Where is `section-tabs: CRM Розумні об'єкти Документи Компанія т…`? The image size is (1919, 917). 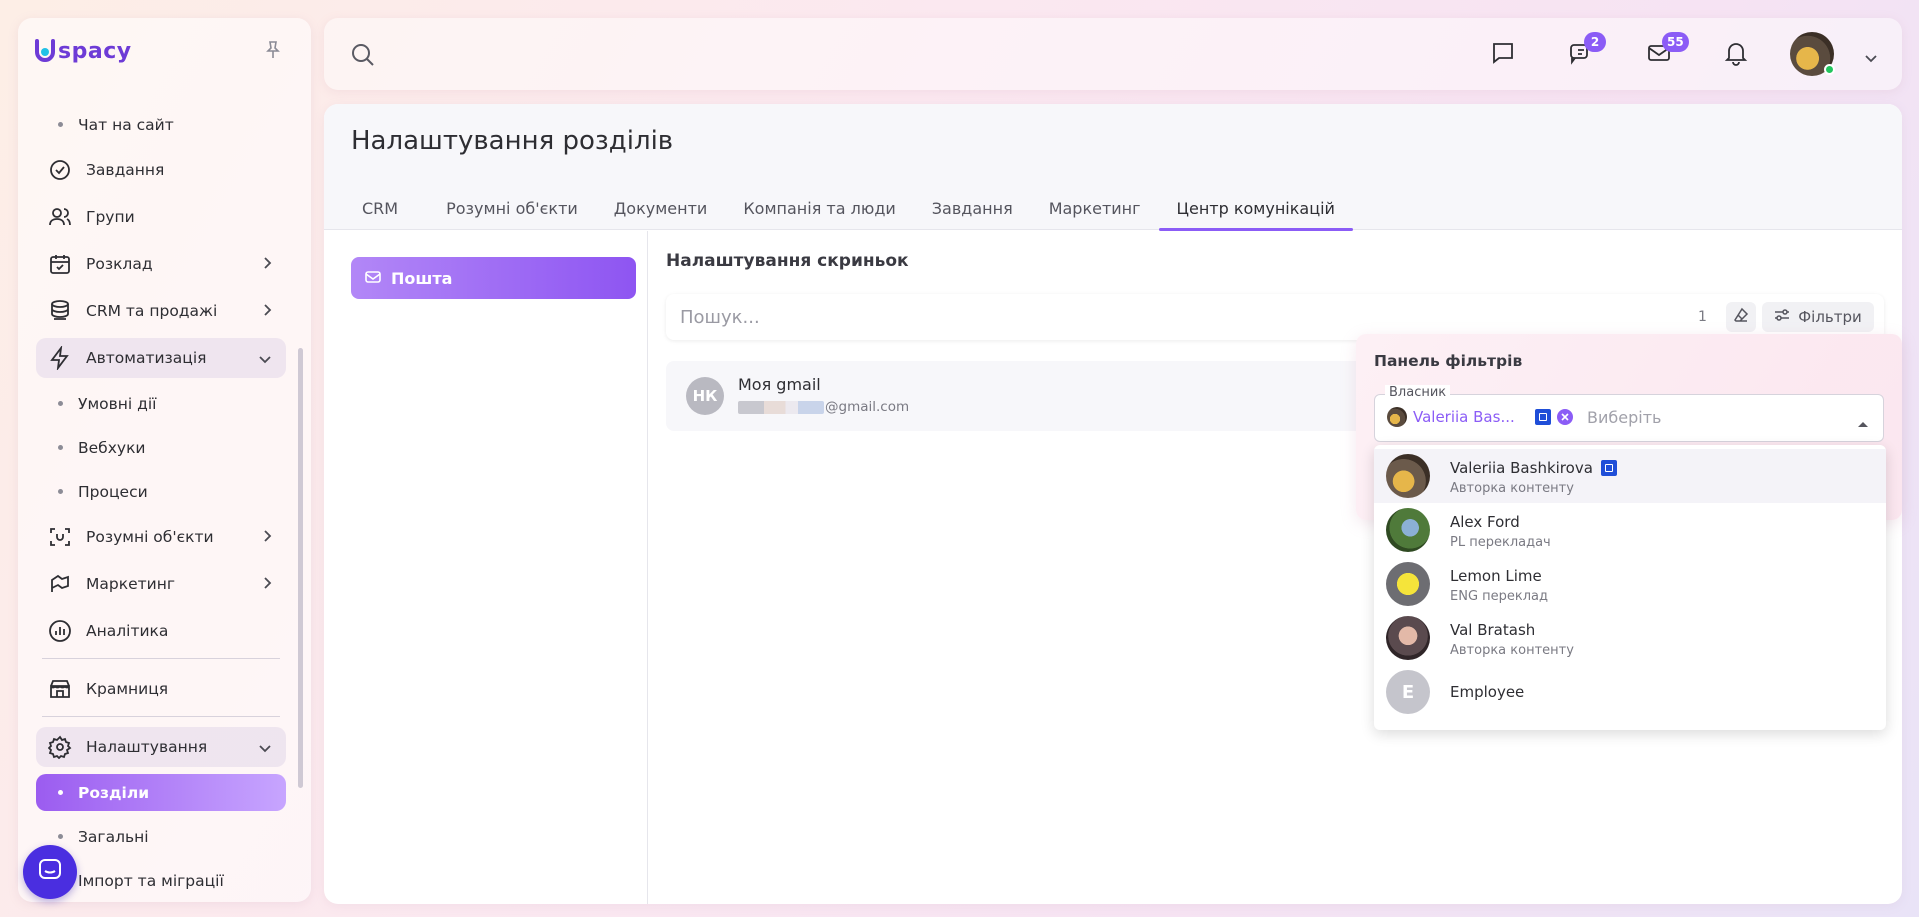
section-tabs: CRM Розумні об'єкти Документи Компанія т… is located at coordinates (839, 208).